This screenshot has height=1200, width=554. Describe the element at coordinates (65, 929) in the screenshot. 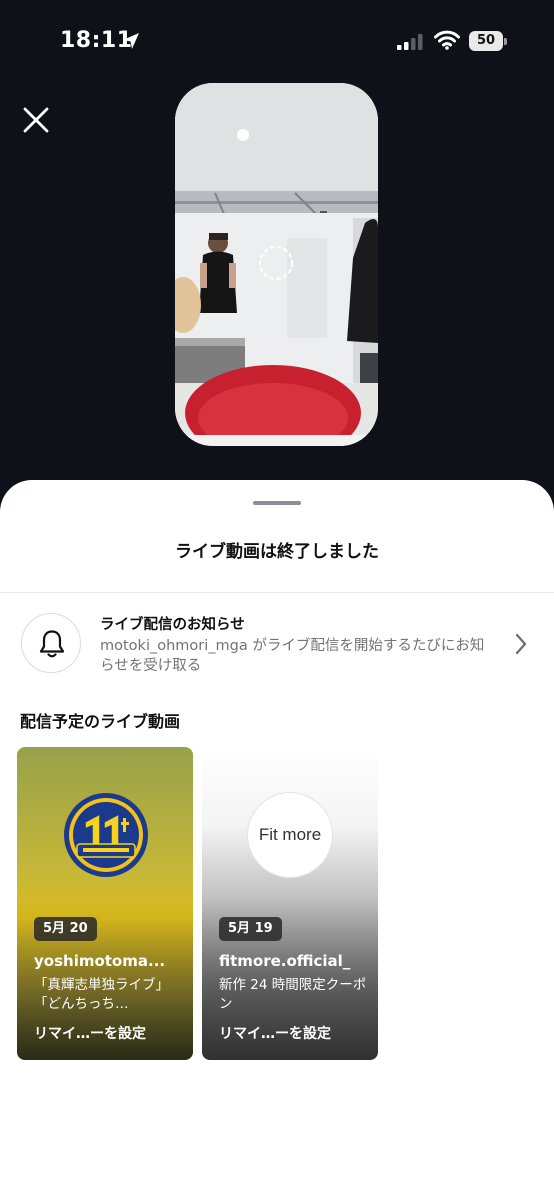

I see `date-badge: 5月 20` at that location.